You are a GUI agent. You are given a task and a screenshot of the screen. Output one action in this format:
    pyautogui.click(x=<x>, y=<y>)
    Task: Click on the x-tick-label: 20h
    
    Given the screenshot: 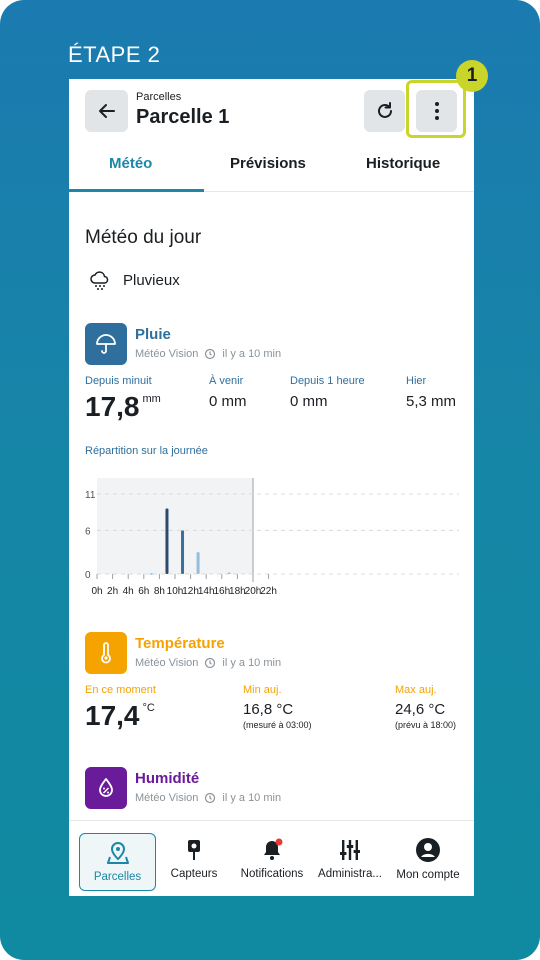 What is the action you would take?
    pyautogui.click(x=253, y=591)
    